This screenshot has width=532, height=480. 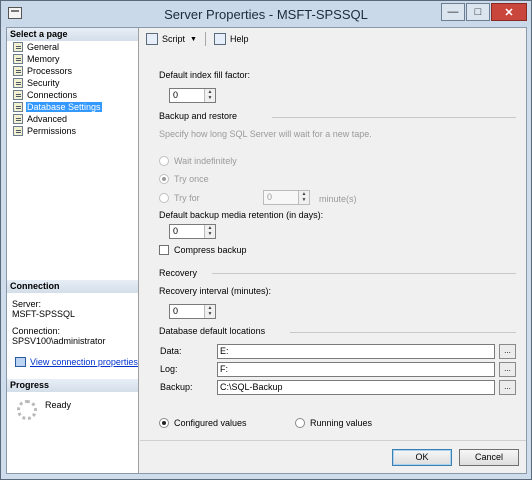 I want to click on page-item-label: Connections, so click(x=52, y=95).